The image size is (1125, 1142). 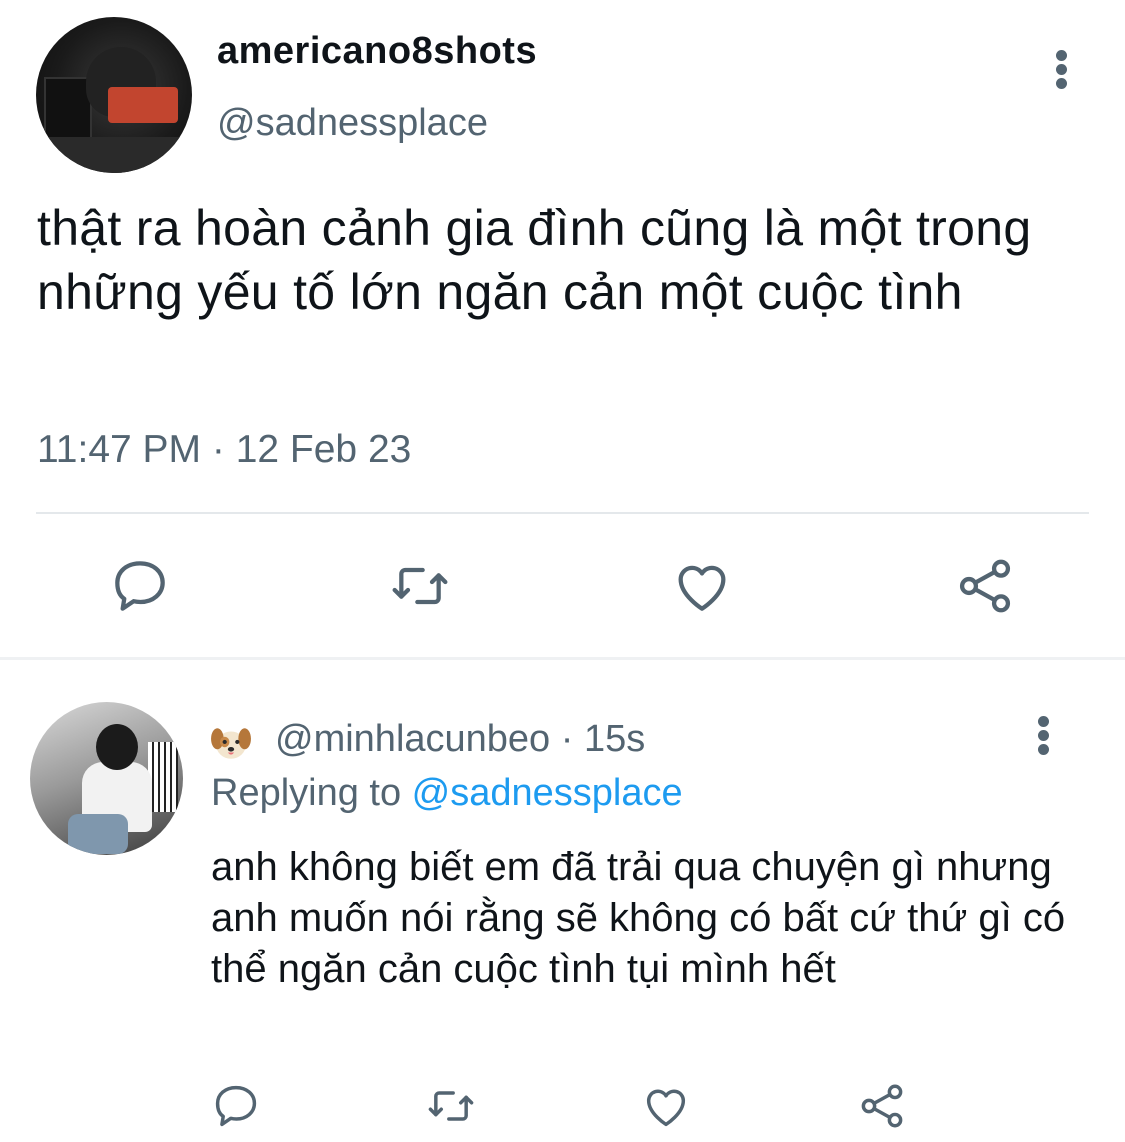 What do you see at coordinates (562, 513) in the screenshot?
I see `divider` at bounding box center [562, 513].